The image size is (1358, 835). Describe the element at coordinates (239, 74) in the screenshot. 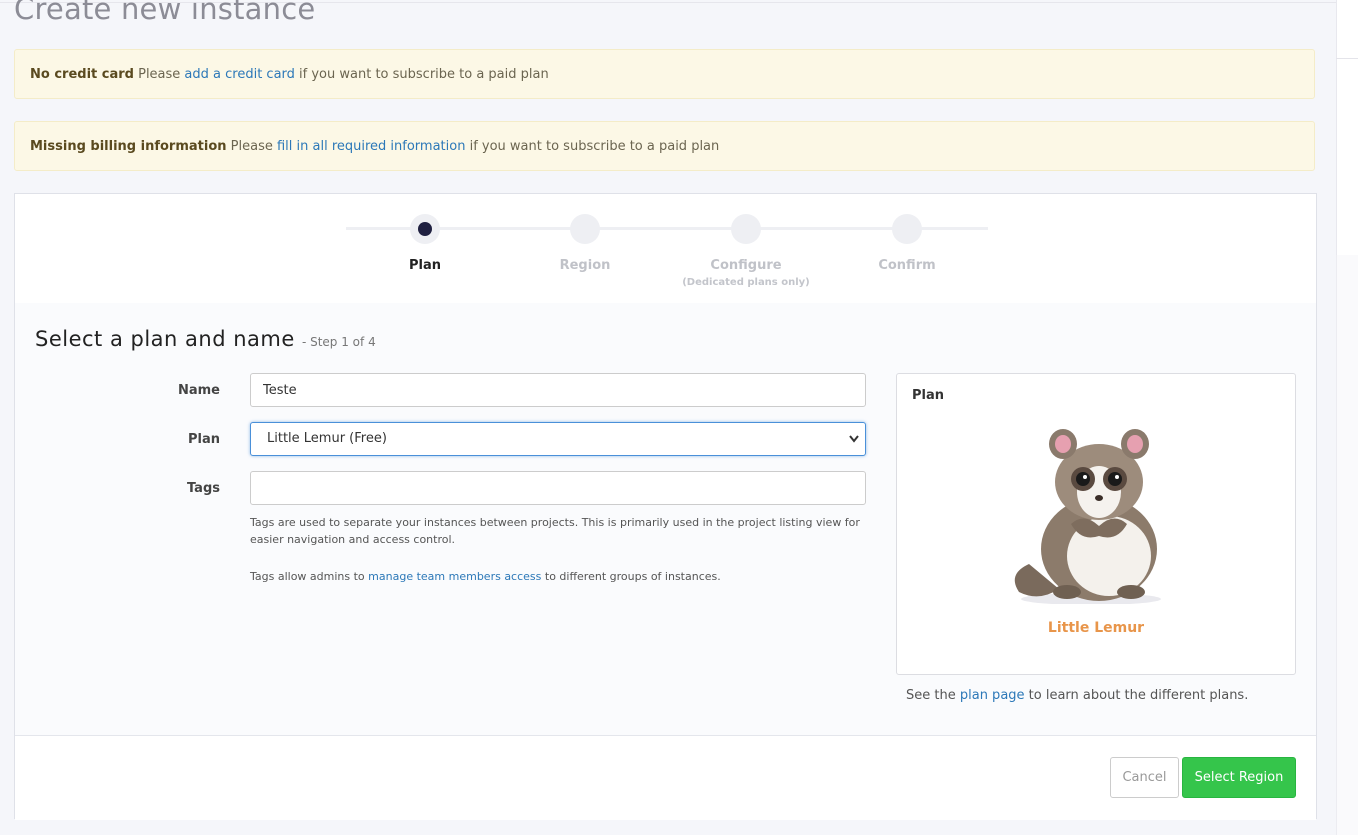

I see `add-credit-card-link: add a credit card` at that location.